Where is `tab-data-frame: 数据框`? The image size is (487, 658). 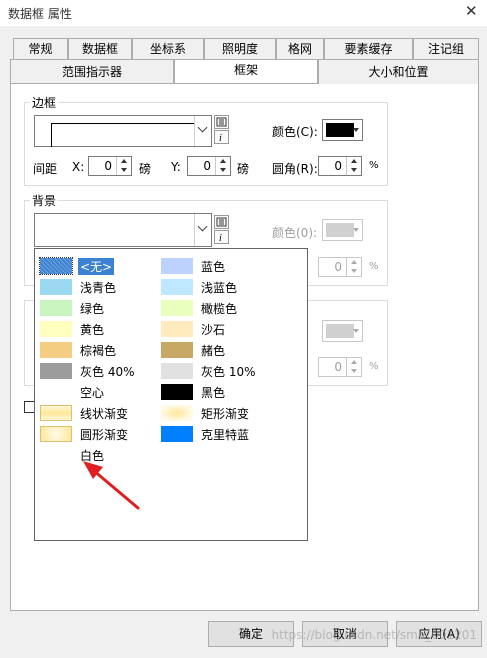
tab-data-frame: 数据框 is located at coordinates (100, 48).